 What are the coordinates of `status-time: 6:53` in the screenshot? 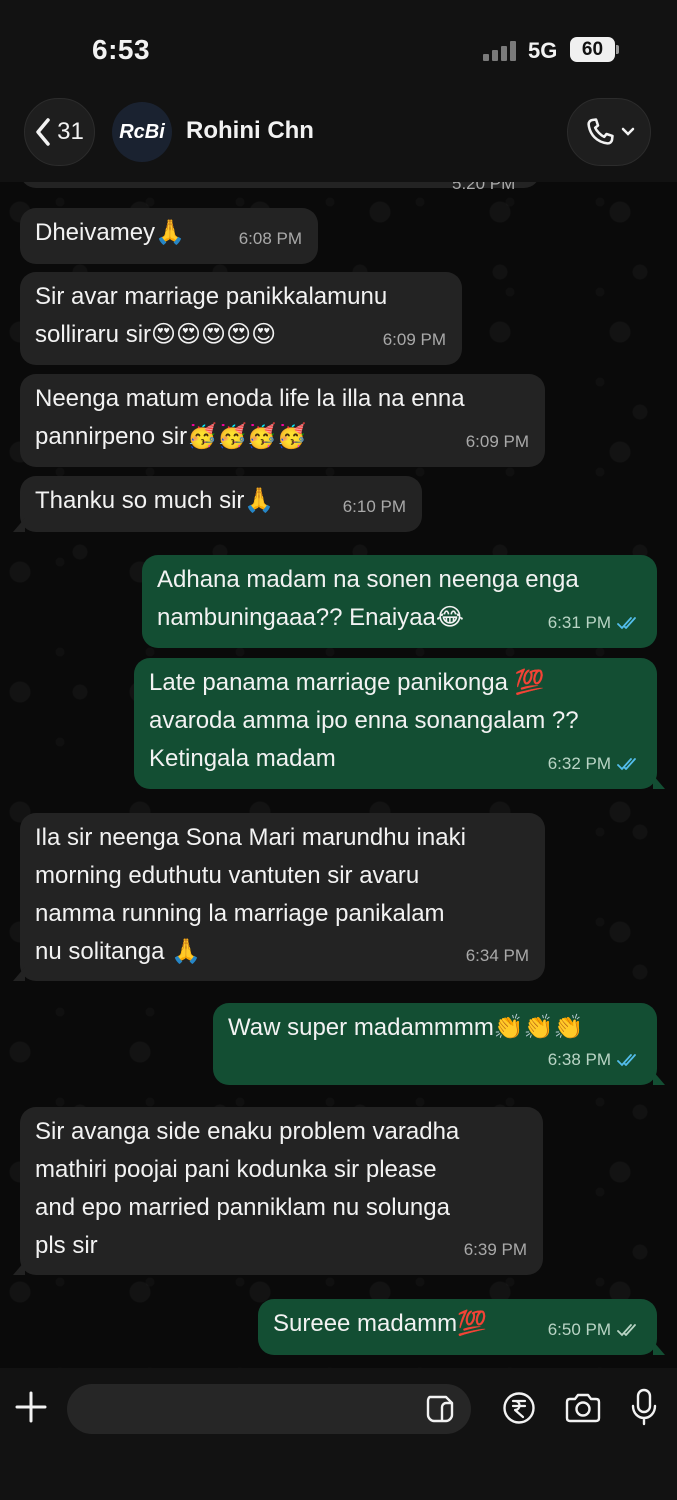 It's located at (121, 49).